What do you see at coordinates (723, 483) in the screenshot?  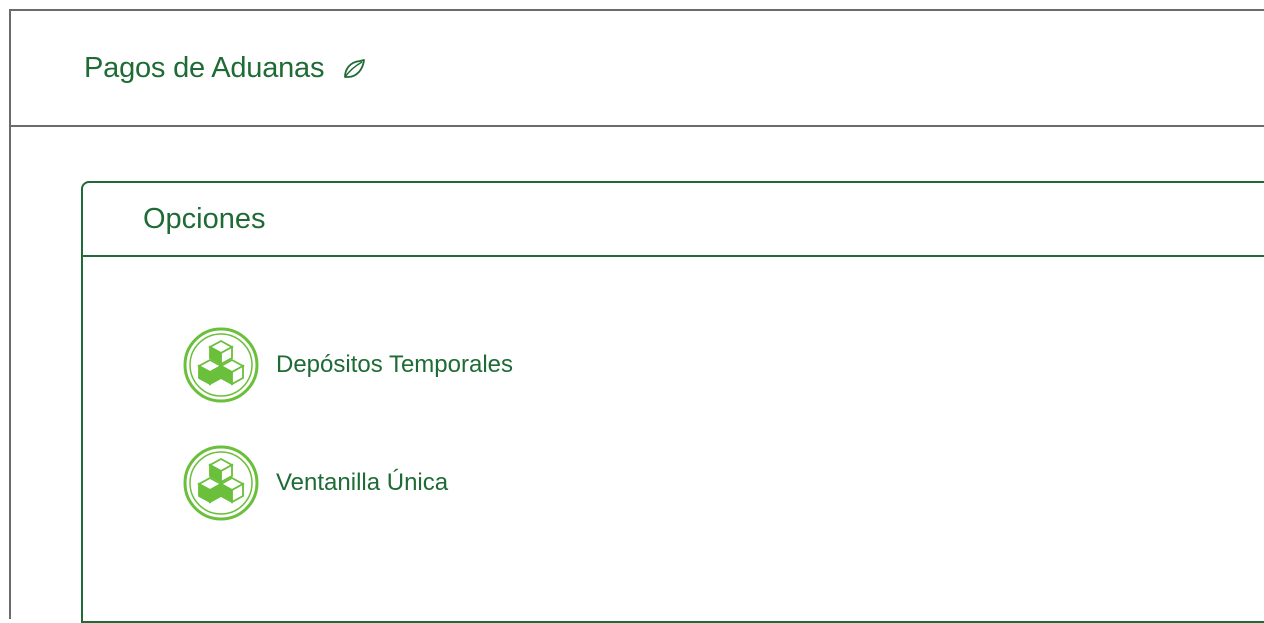 I see `option-ventanilla-unica: Ventanilla Única` at bounding box center [723, 483].